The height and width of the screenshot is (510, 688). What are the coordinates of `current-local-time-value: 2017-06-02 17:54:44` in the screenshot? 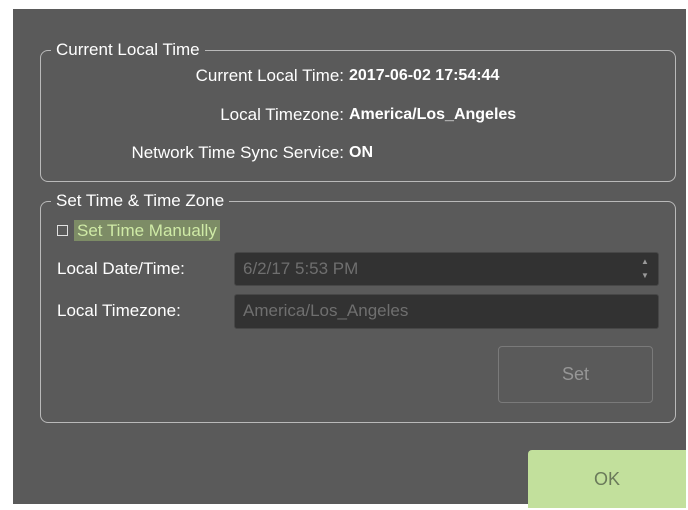 It's located at (424, 75).